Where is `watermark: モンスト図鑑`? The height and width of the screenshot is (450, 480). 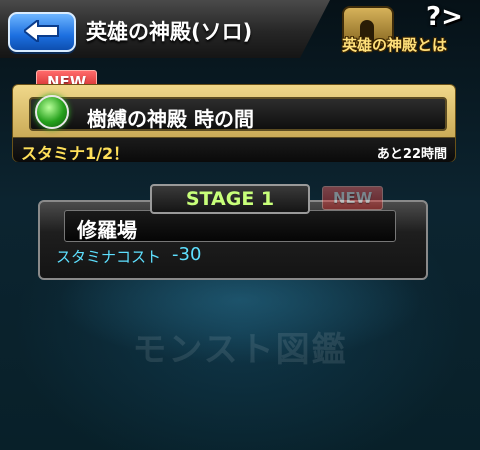
watermark: モンスト図鑑 is located at coordinates (240, 350).